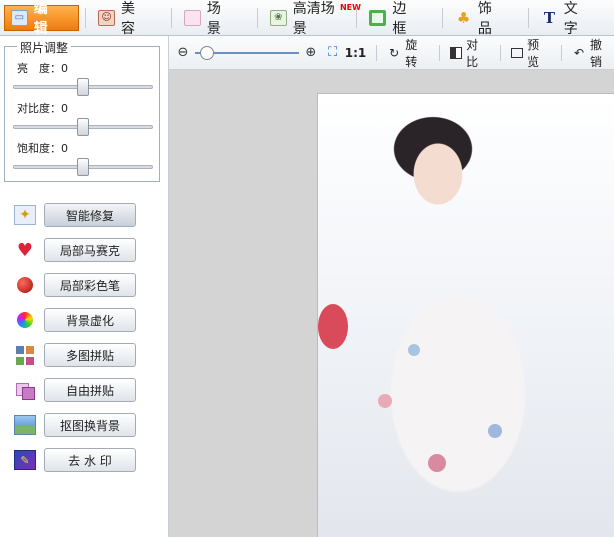 This screenshot has height=537, width=614. What do you see at coordinates (246, 52) in the screenshot?
I see `zoom-slider` at bounding box center [246, 52].